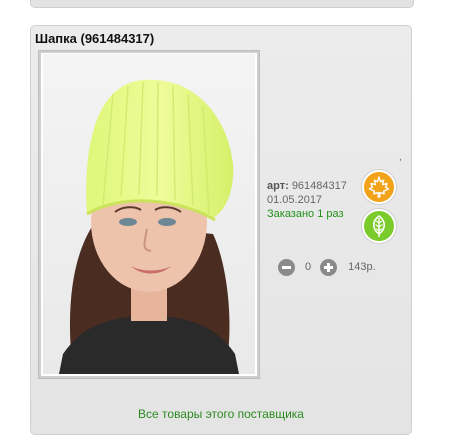 This screenshot has width=450, height=435. I want to click on supplier-products-link: Все товары этого поставщика, so click(221, 414).